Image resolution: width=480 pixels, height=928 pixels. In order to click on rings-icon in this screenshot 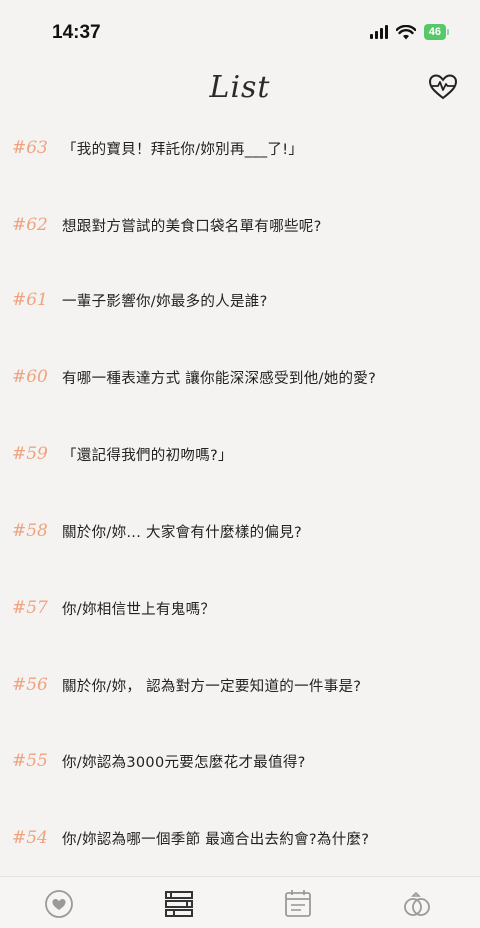, I will do `click(417, 904)`.